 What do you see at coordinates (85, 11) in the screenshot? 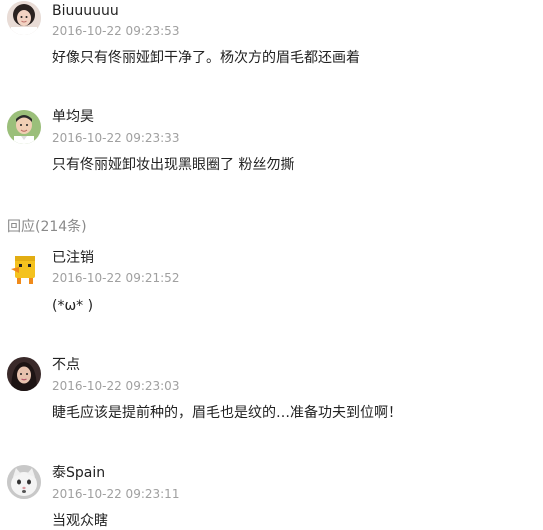
I see `comment-username: Biuuuuuu` at bounding box center [85, 11].